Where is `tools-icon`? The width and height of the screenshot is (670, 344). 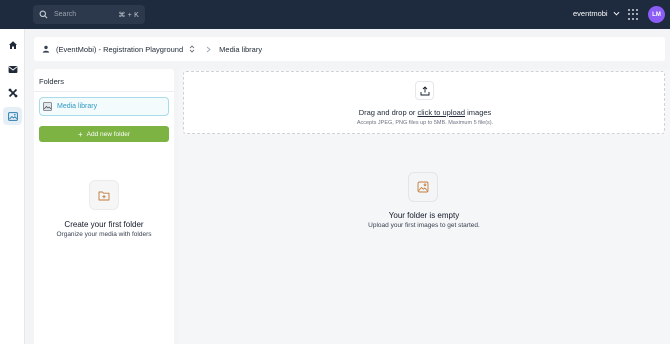
tools-icon is located at coordinates (13, 93).